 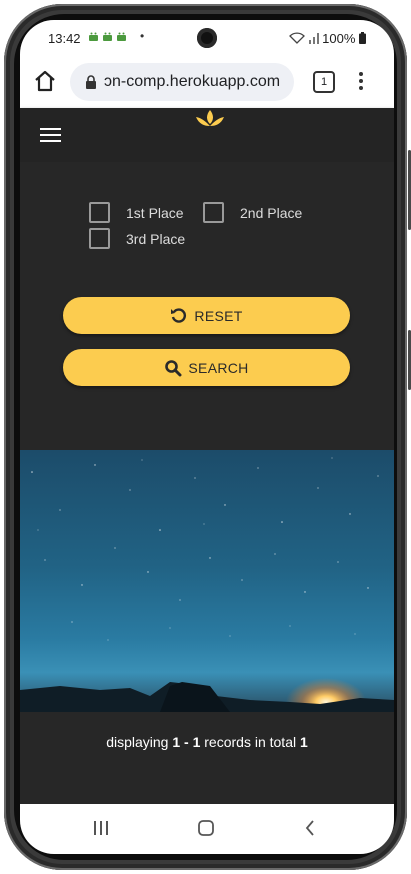 What do you see at coordinates (50, 135) in the screenshot?
I see `hamburger-menu-icon` at bounding box center [50, 135].